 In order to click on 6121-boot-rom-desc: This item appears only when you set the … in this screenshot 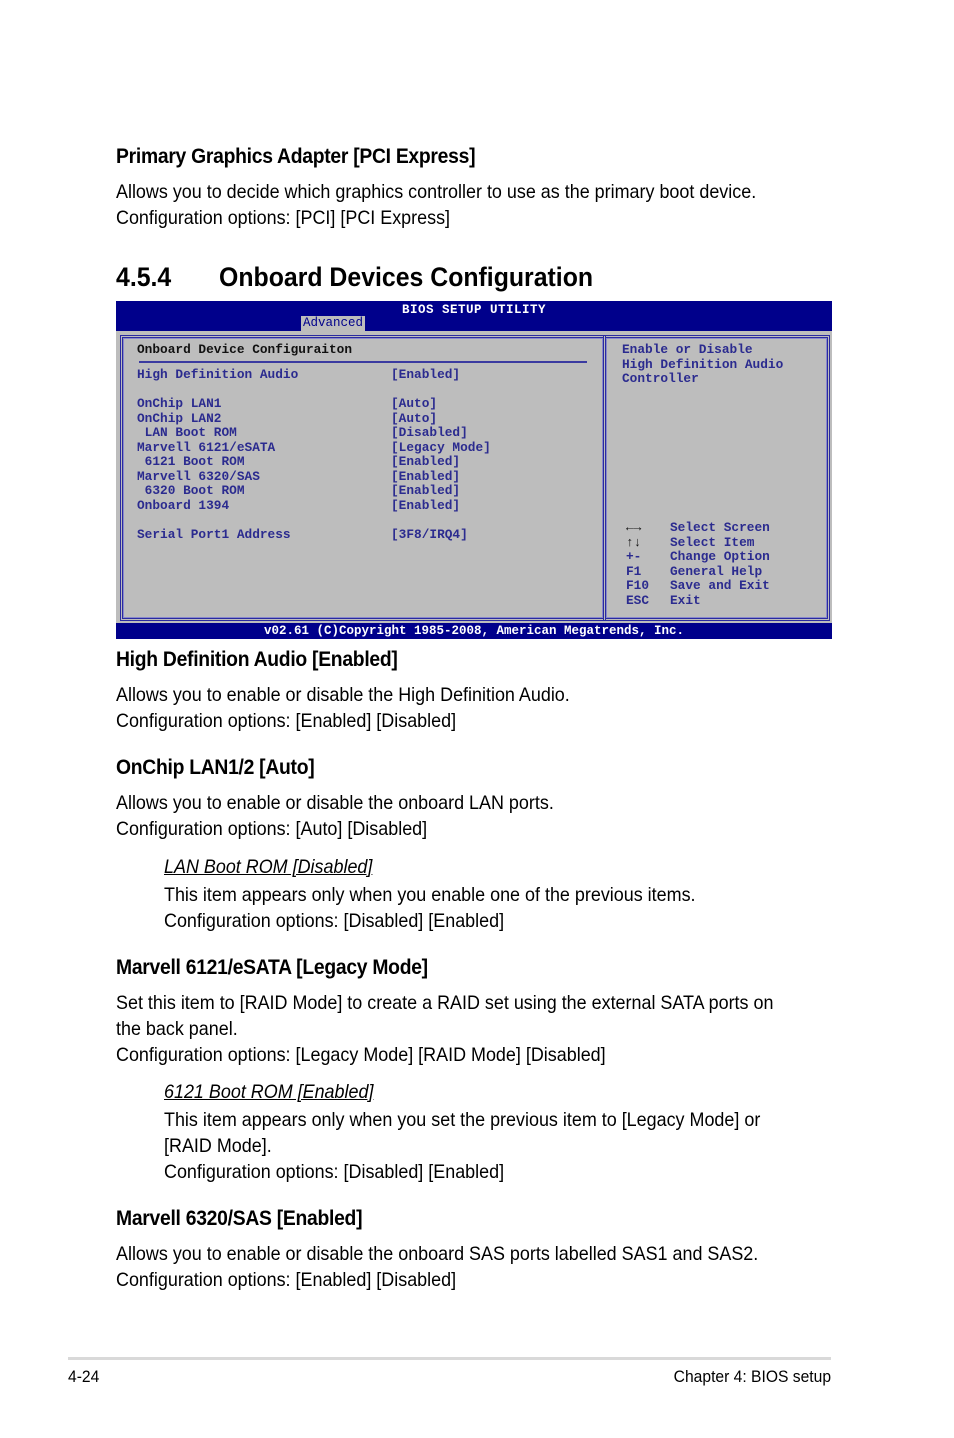, I will do `click(462, 1120)`.